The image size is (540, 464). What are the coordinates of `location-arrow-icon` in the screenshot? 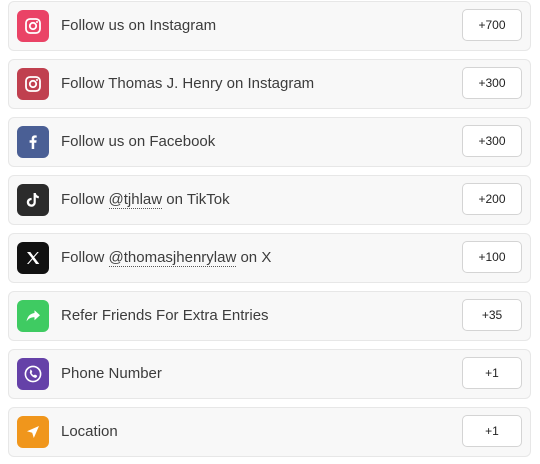 It's located at (33, 432).